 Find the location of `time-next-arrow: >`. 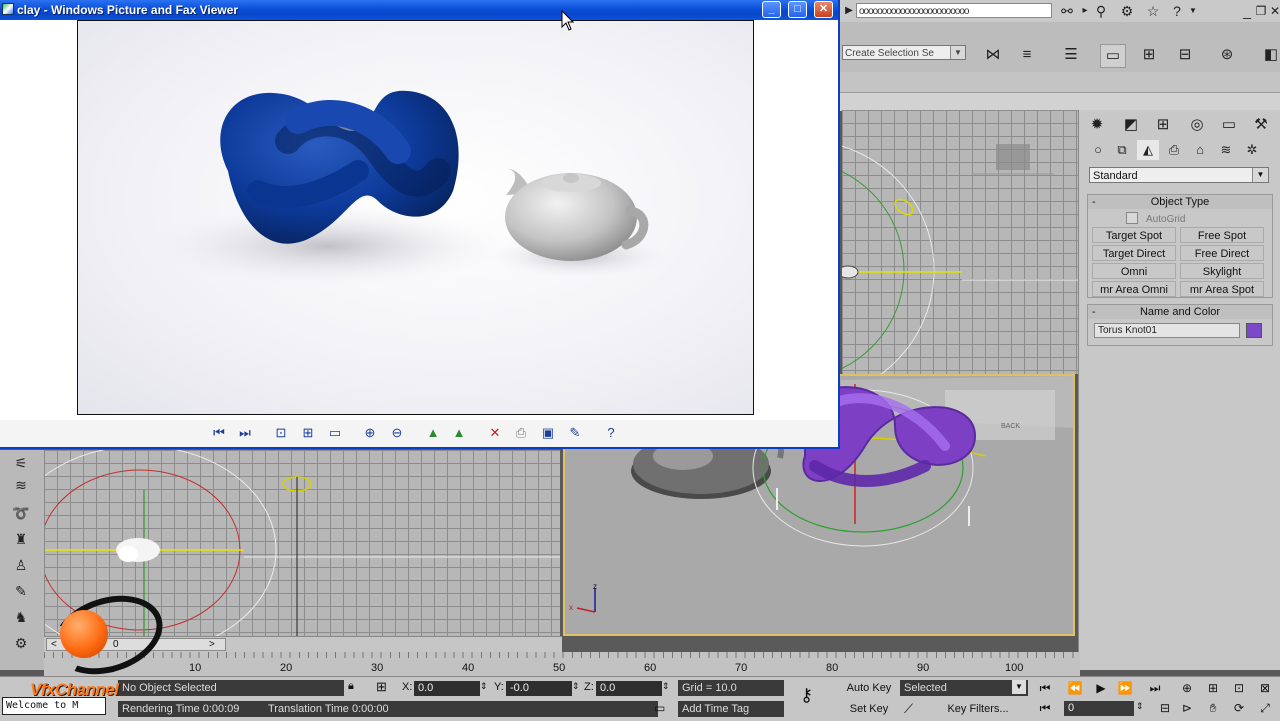

time-next-arrow: > is located at coordinates (212, 644).